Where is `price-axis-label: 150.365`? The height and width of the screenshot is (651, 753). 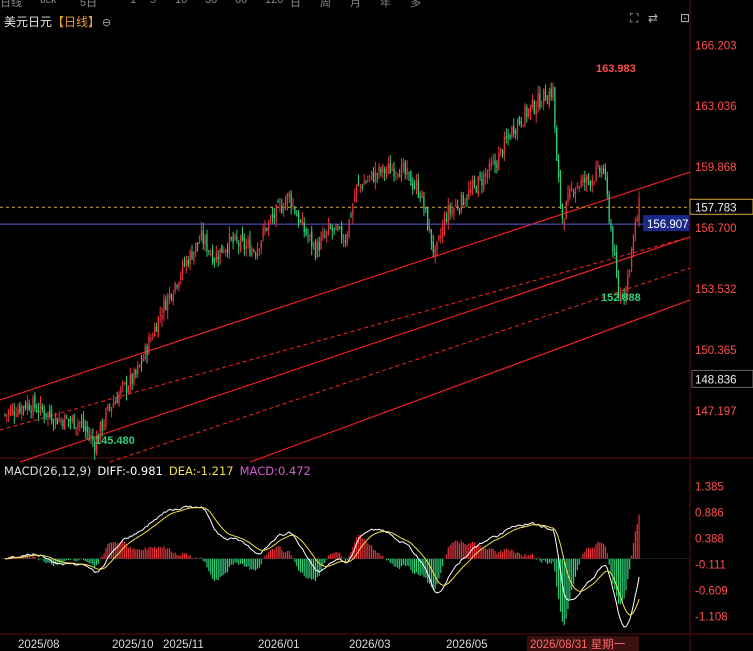
price-axis-label: 150.365 is located at coordinates (716, 351).